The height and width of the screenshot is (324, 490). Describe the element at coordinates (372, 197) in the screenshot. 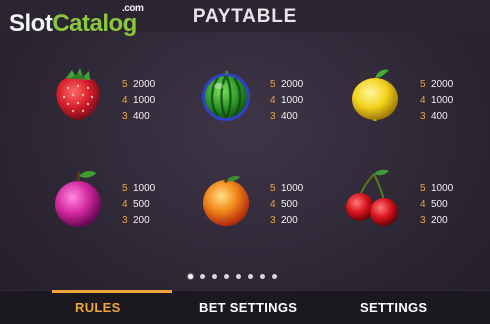

I see `cherries-icon` at that location.